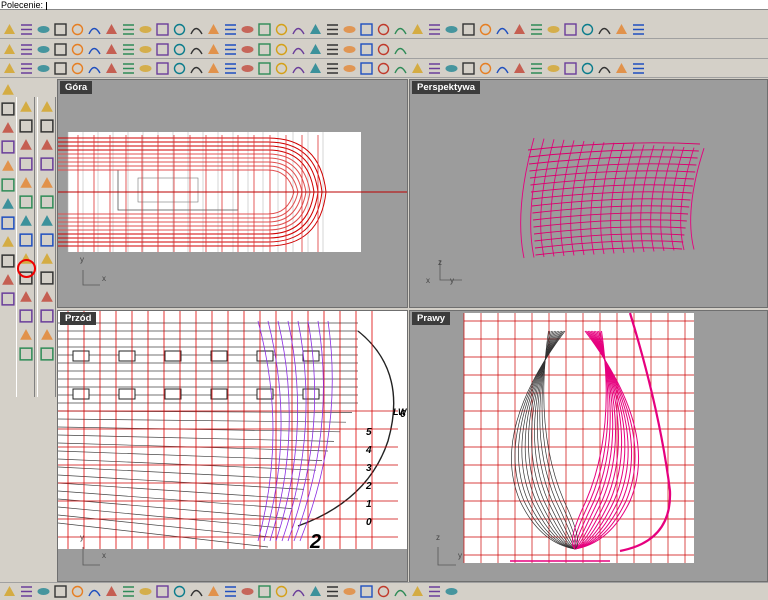 The width and height of the screenshot is (768, 600). Describe the element at coordinates (128, 49) in the screenshot. I see `rectangle-icon` at that location.